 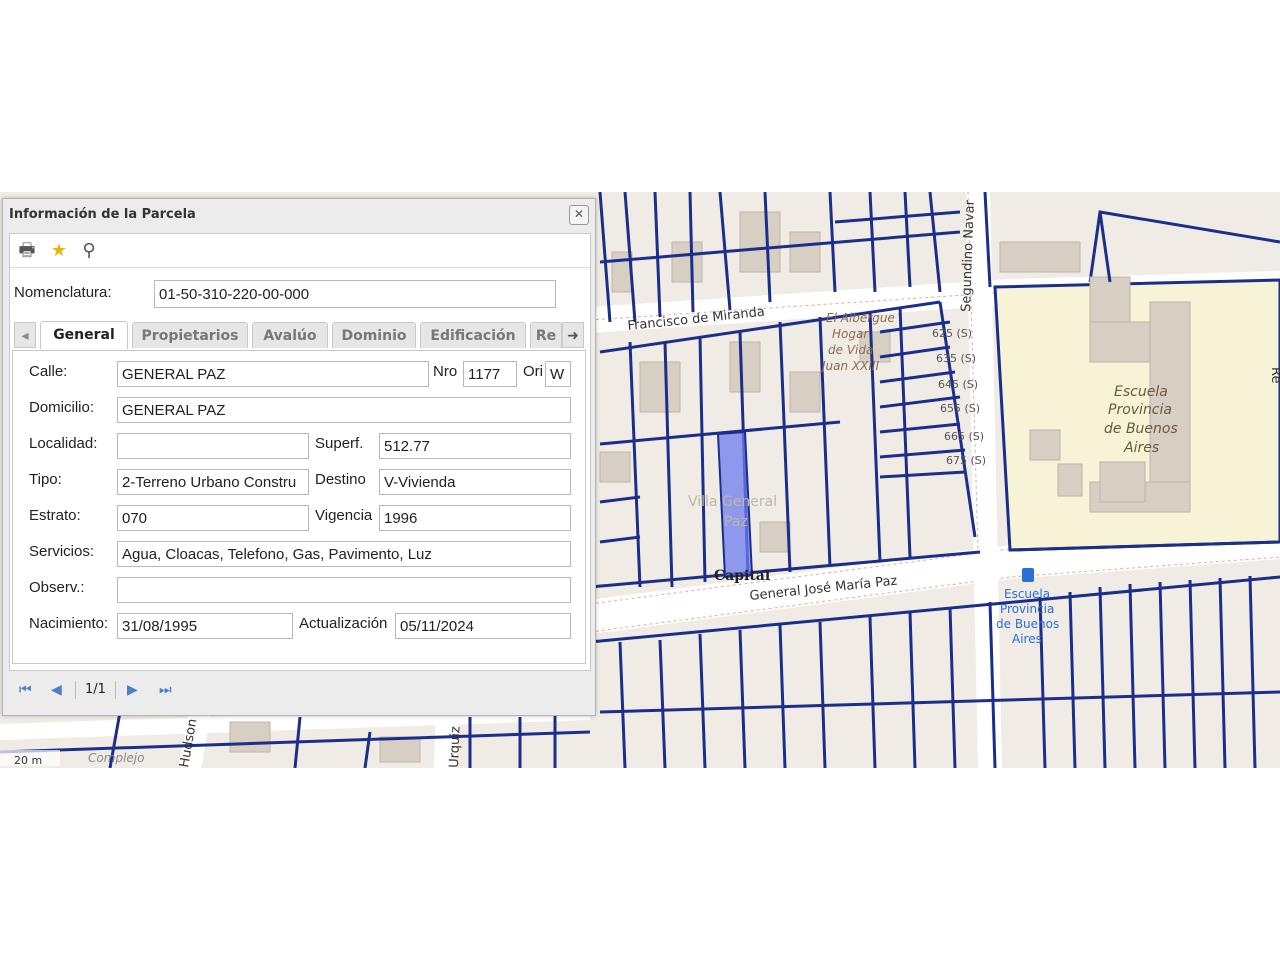 I want to click on tab-propietarios: Propietarios, so click(x=190, y=335).